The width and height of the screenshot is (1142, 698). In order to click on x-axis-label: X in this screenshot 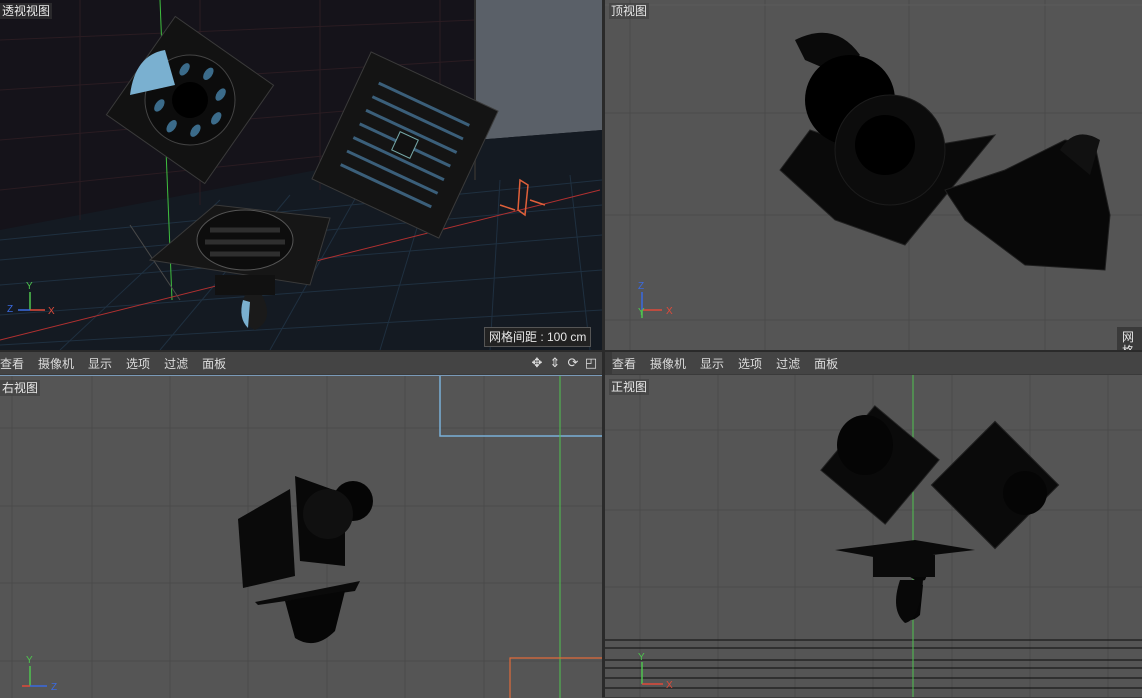, I will do `click(51, 311)`.